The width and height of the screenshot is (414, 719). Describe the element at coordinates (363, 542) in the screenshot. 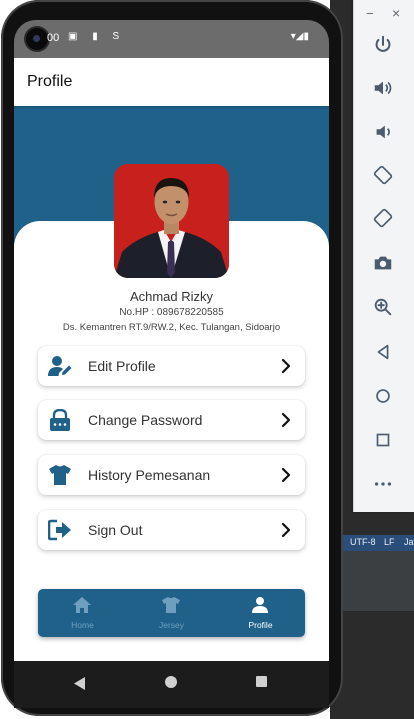

I see `encoding-label: UTF-8` at that location.